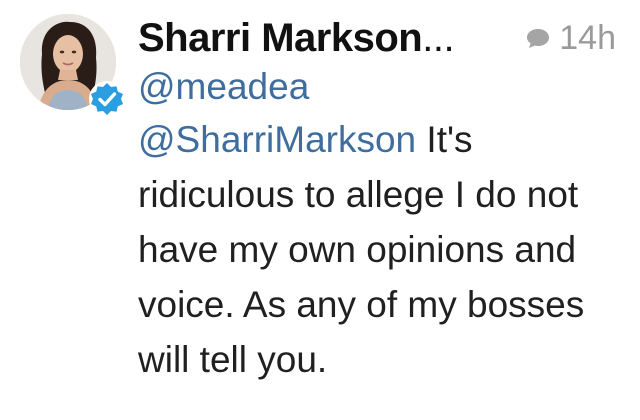  I want to click on verified-check-icon, so click(107, 99).